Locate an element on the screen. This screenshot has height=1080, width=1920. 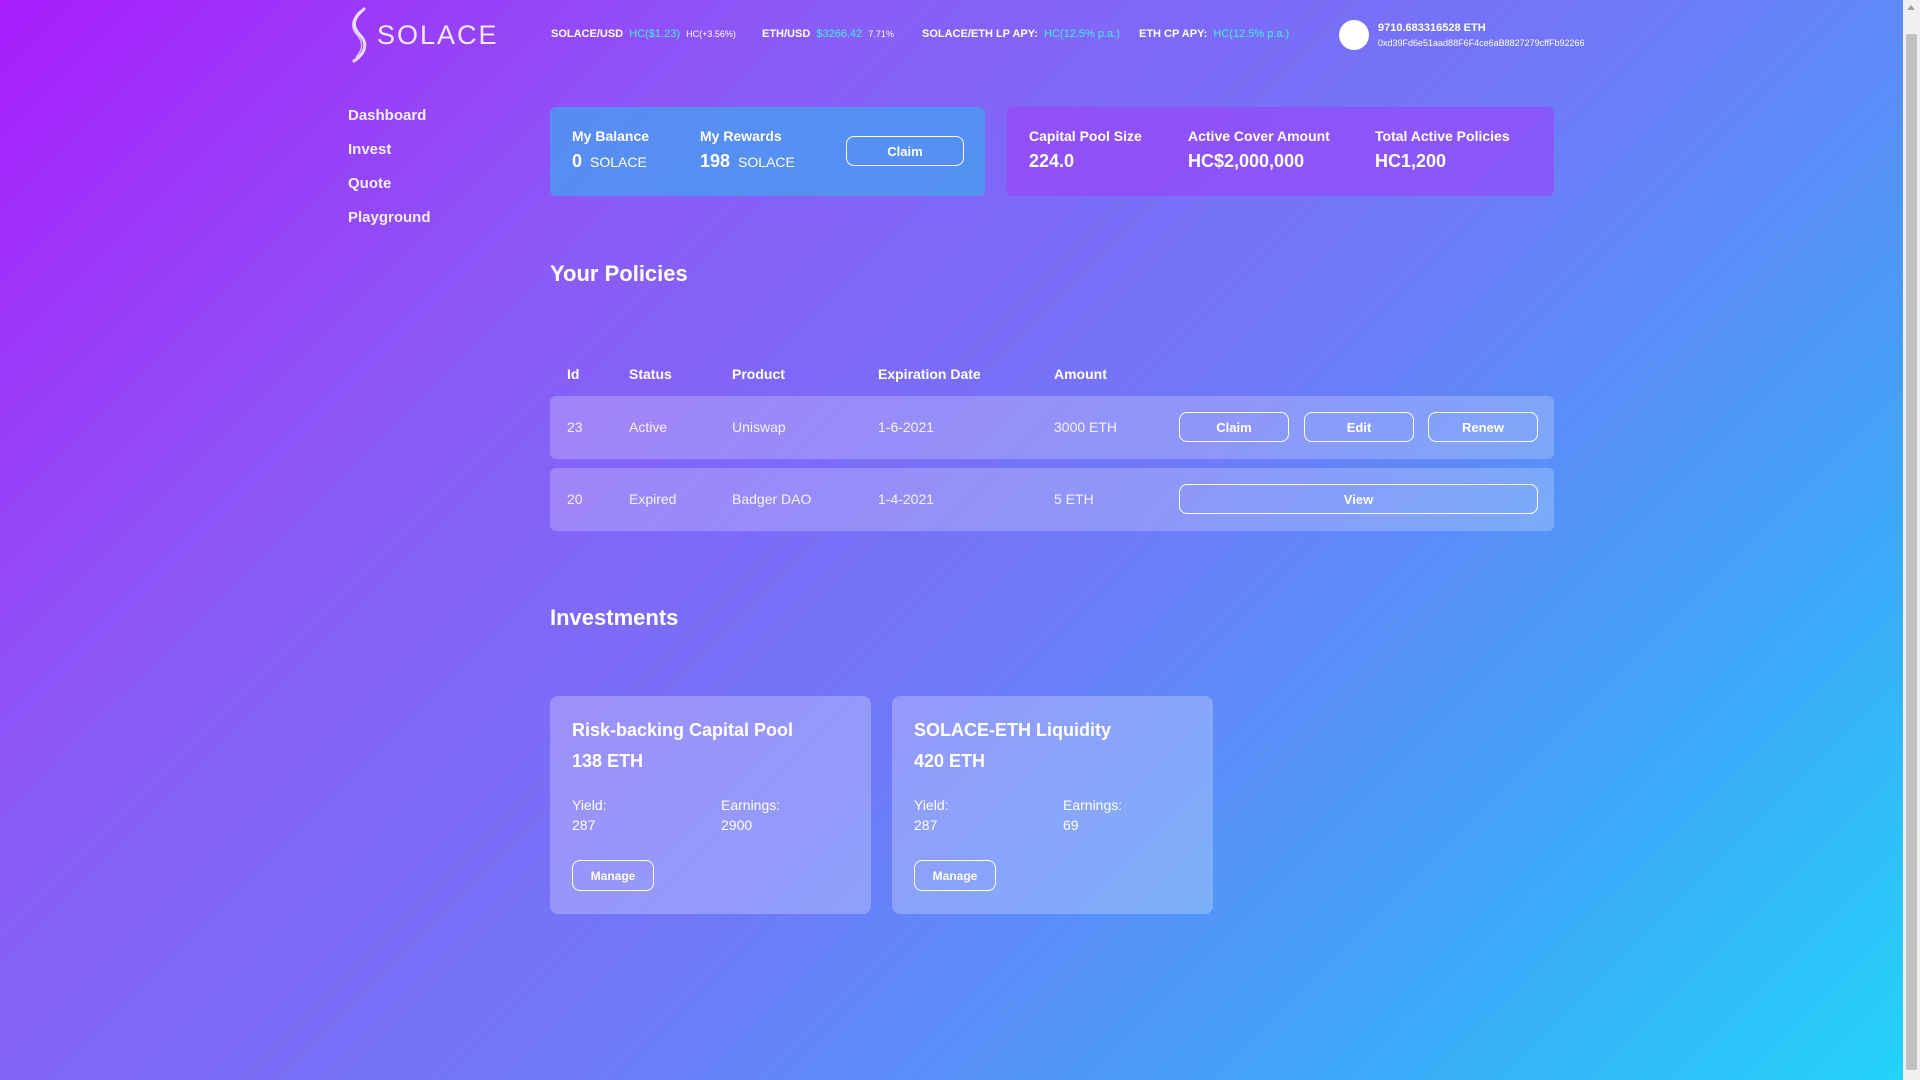
scrollbar-thumb is located at coordinates (1911, 552).